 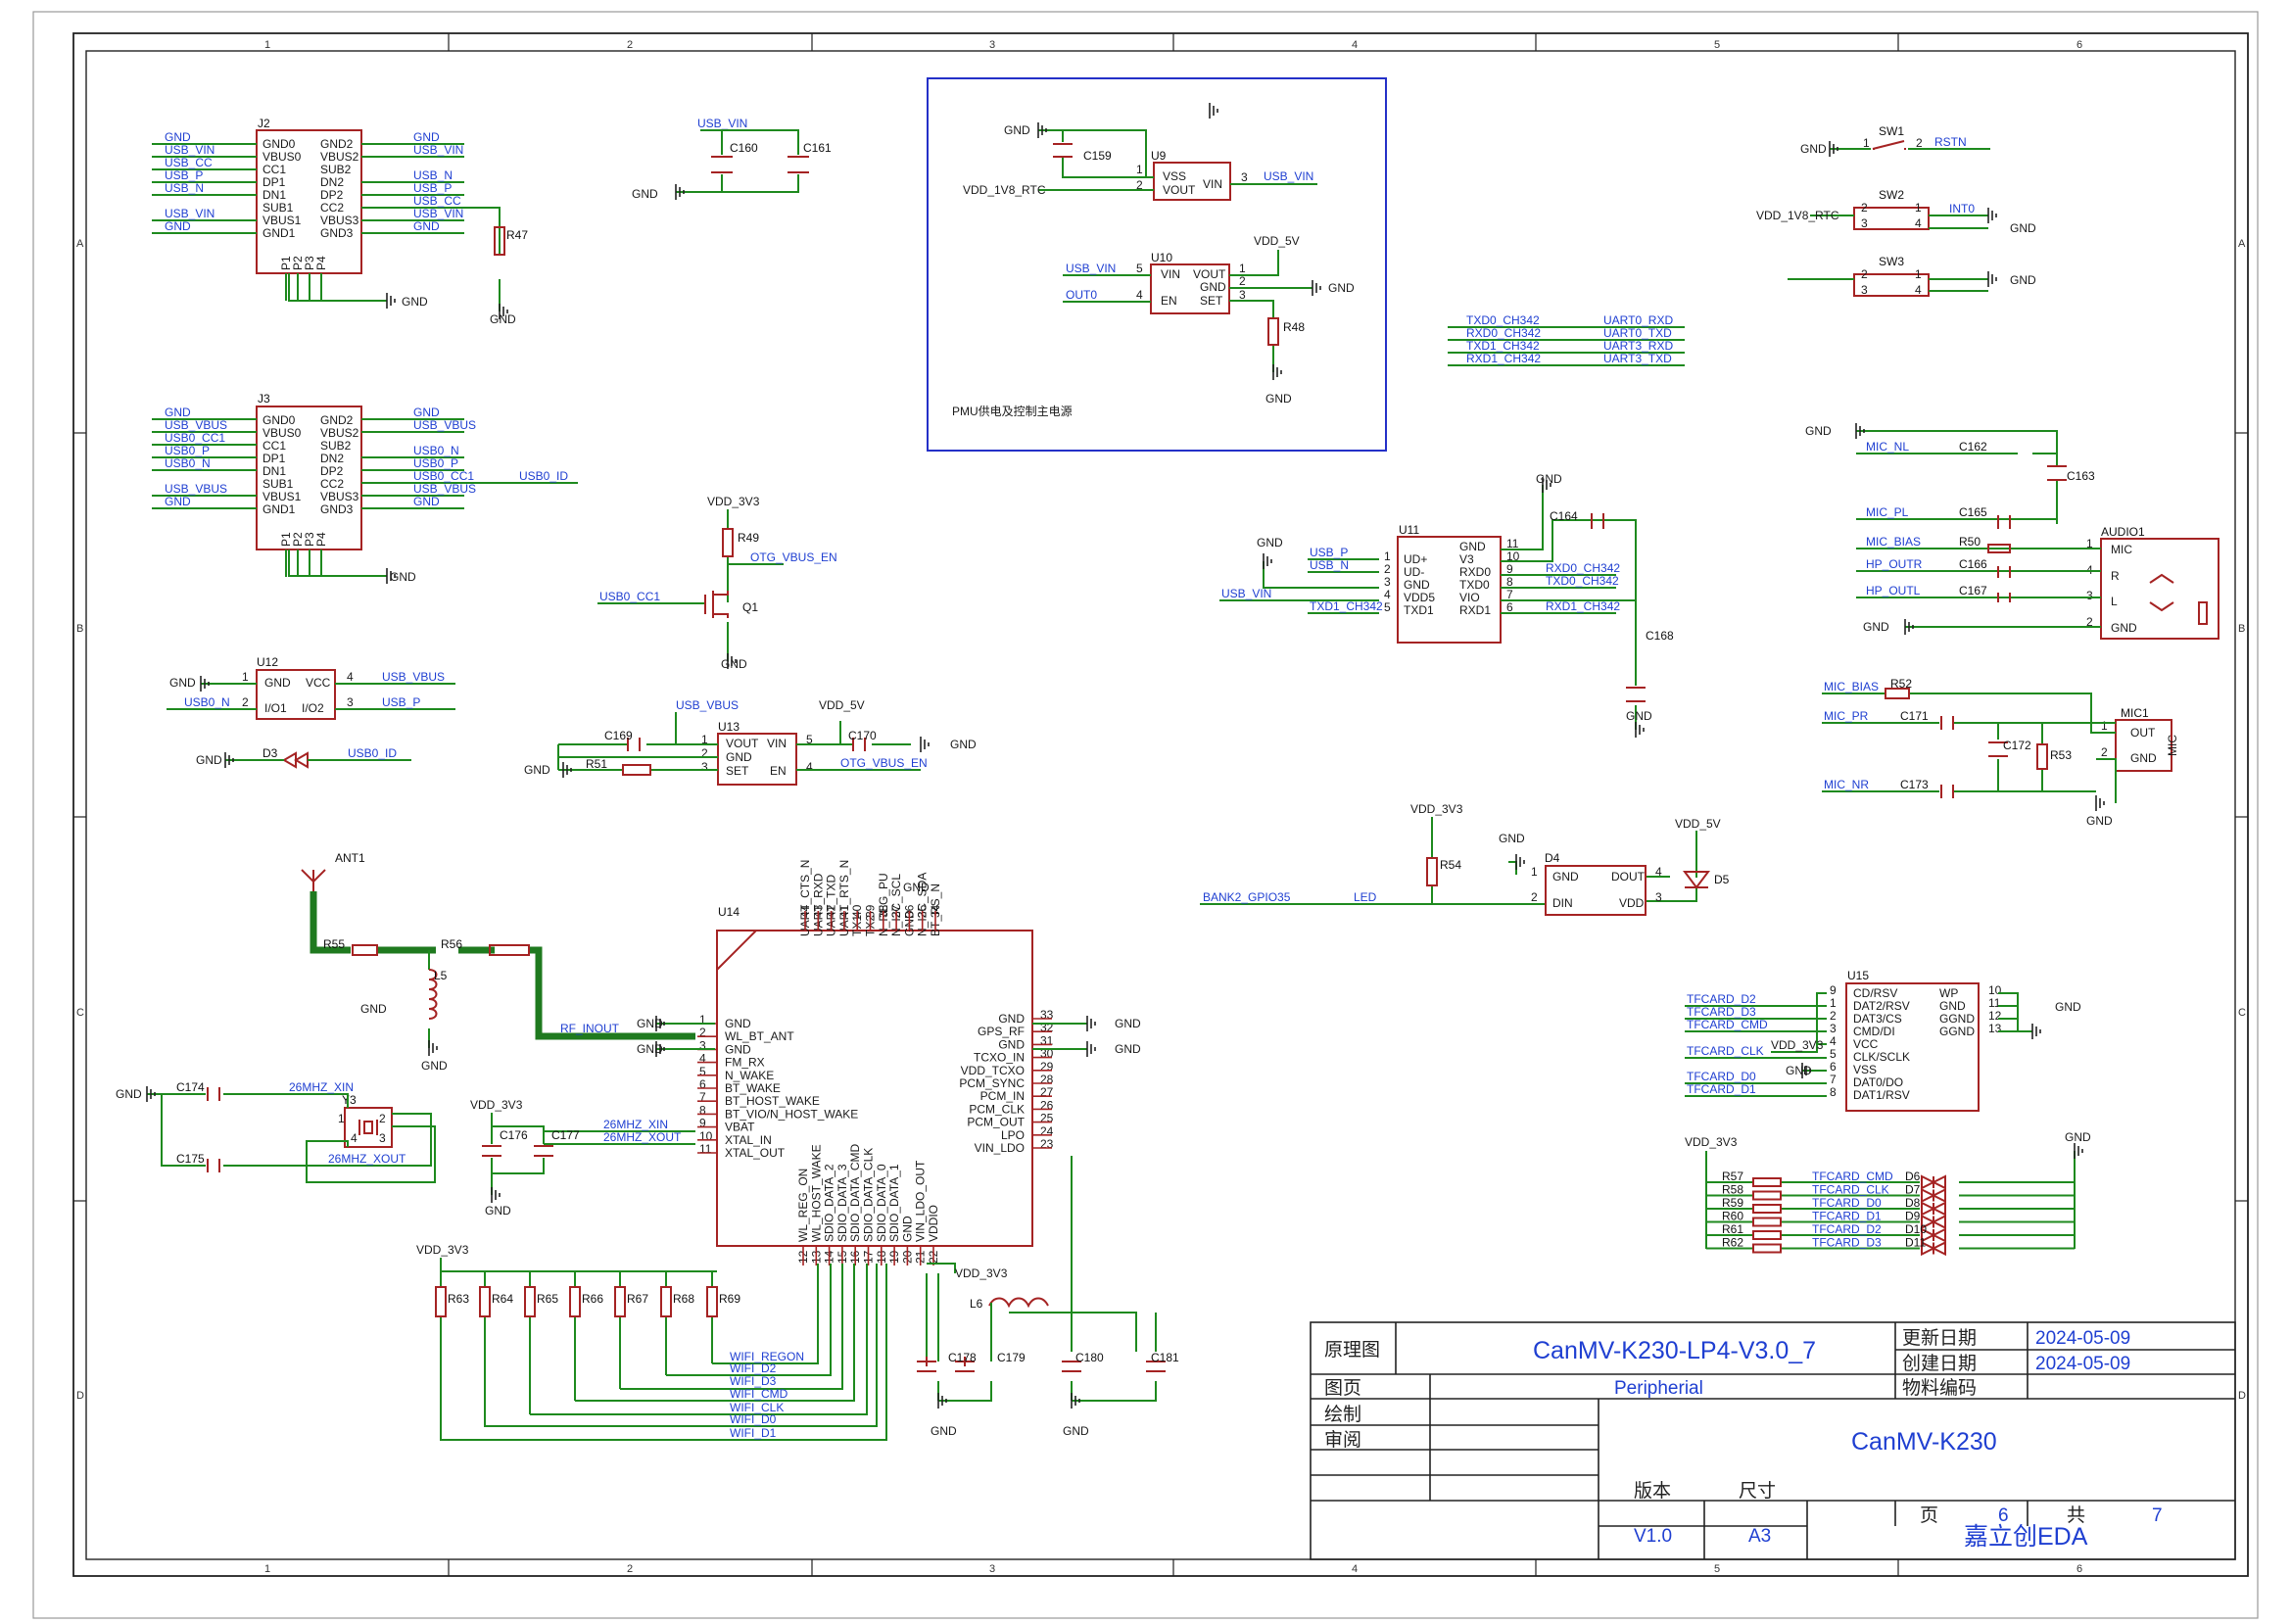 I want to click on svg-text: L6, so click(x=976, y=1304).